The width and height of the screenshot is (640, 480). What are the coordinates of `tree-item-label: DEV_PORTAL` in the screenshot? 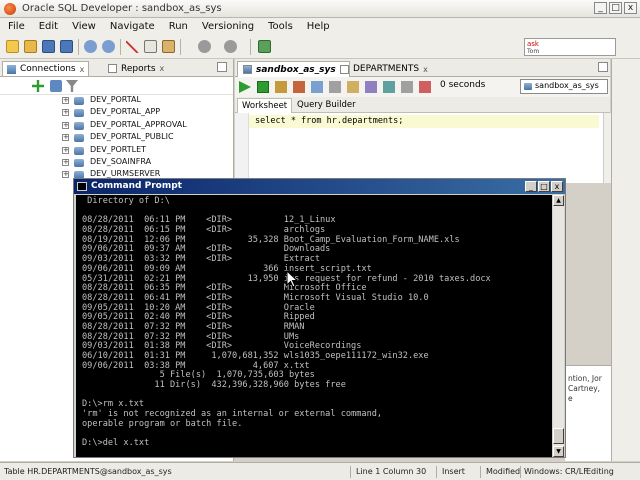 It's located at (115, 99).